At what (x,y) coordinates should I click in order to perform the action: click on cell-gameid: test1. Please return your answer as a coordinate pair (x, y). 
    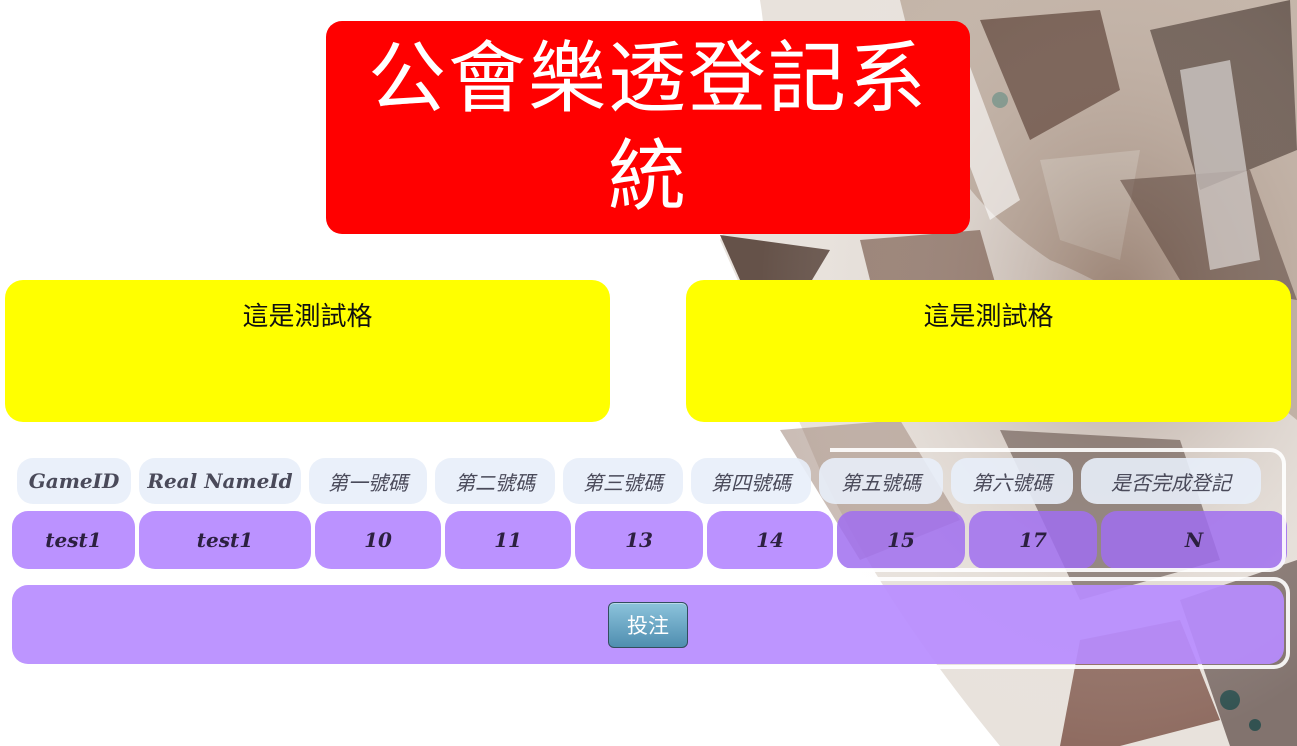
    Looking at the image, I should click on (73, 540).